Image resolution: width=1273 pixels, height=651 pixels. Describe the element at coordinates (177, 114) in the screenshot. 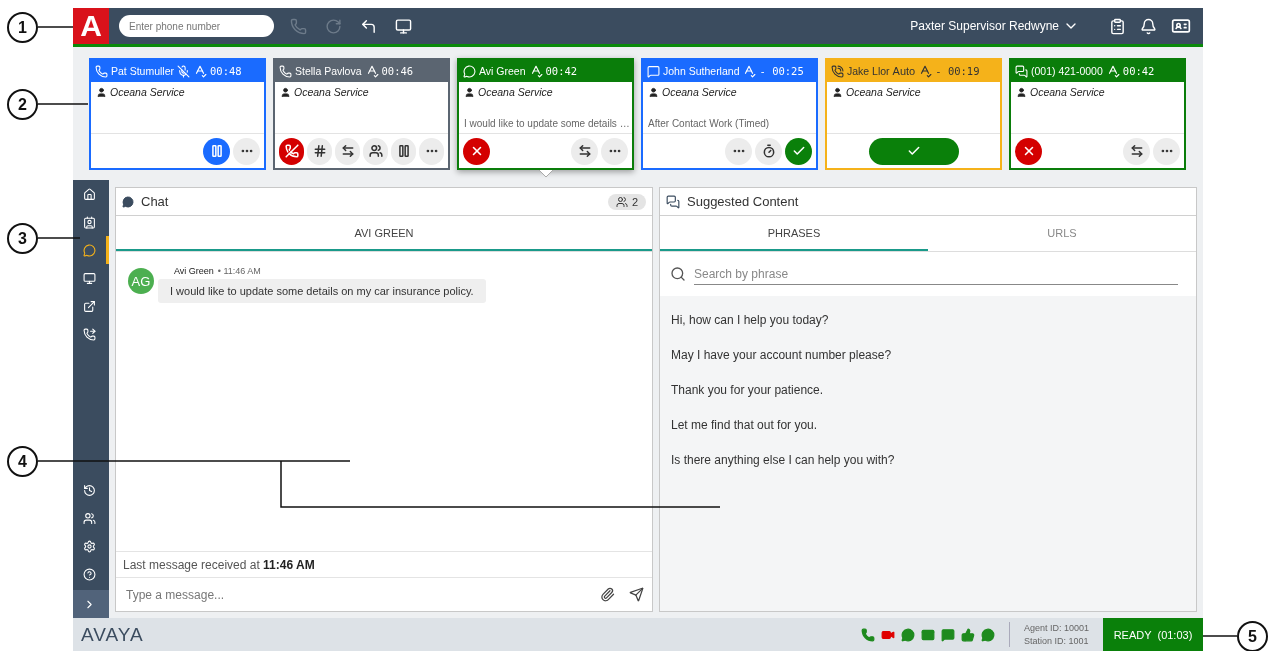

I see `interaction-card: Pat Stumuller 00:48 Oceana Service` at that location.